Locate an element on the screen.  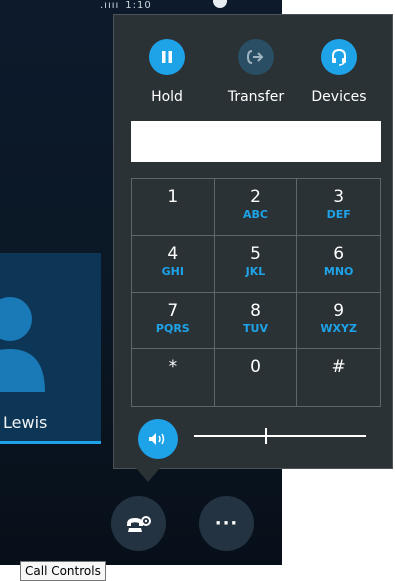
volume-slider-track is located at coordinates (280, 436).